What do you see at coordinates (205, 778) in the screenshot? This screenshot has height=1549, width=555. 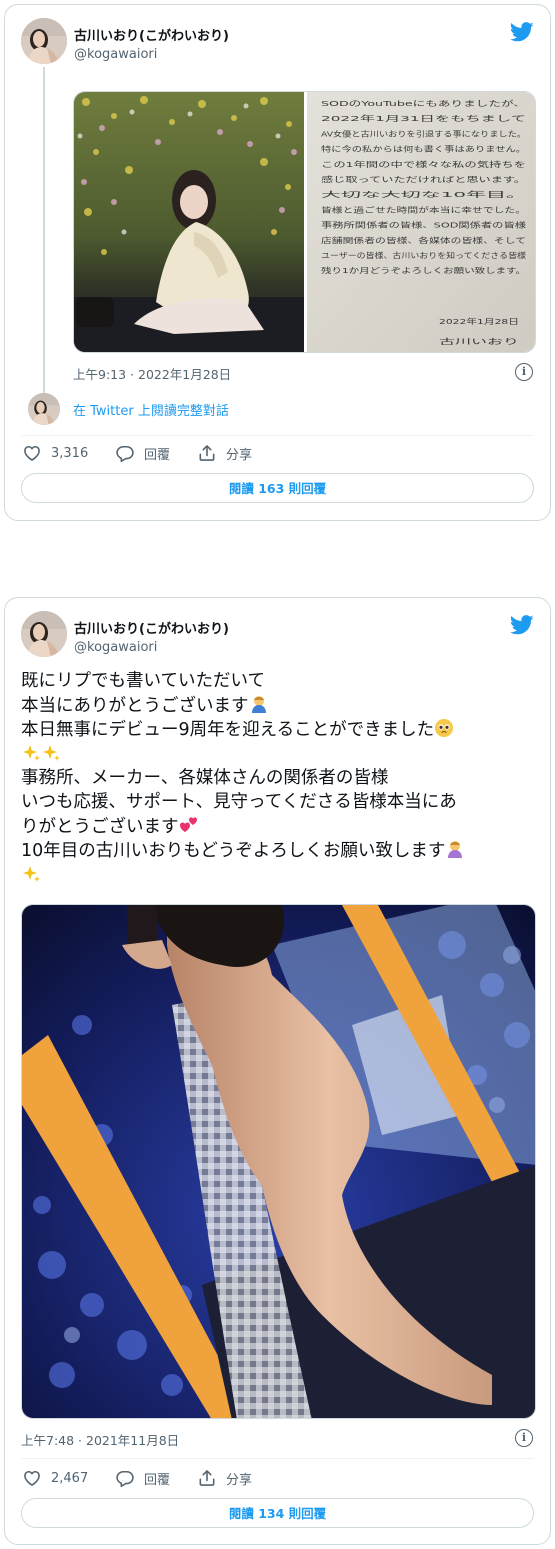 I see `tweet-line: 事務所、メーカー、各媒体さんの関係者の皆様` at bounding box center [205, 778].